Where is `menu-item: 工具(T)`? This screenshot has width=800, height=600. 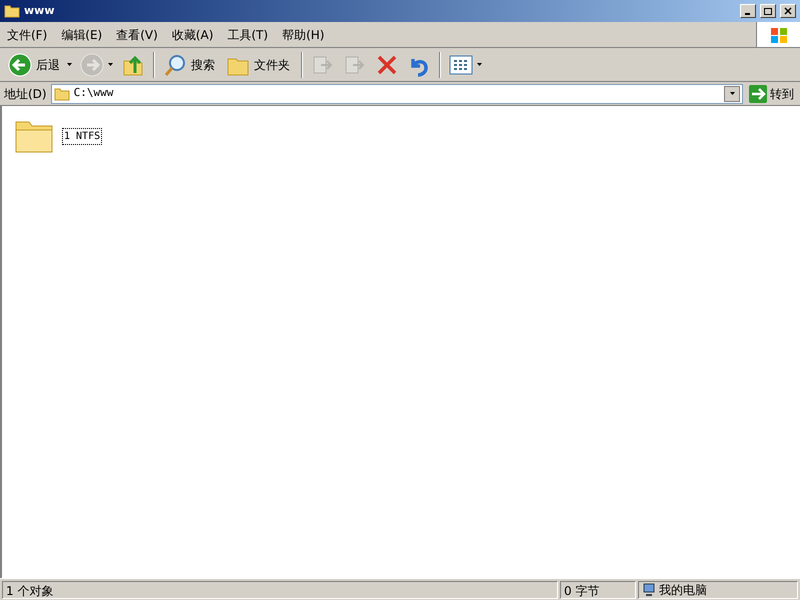 menu-item: 工具(T) is located at coordinates (248, 34).